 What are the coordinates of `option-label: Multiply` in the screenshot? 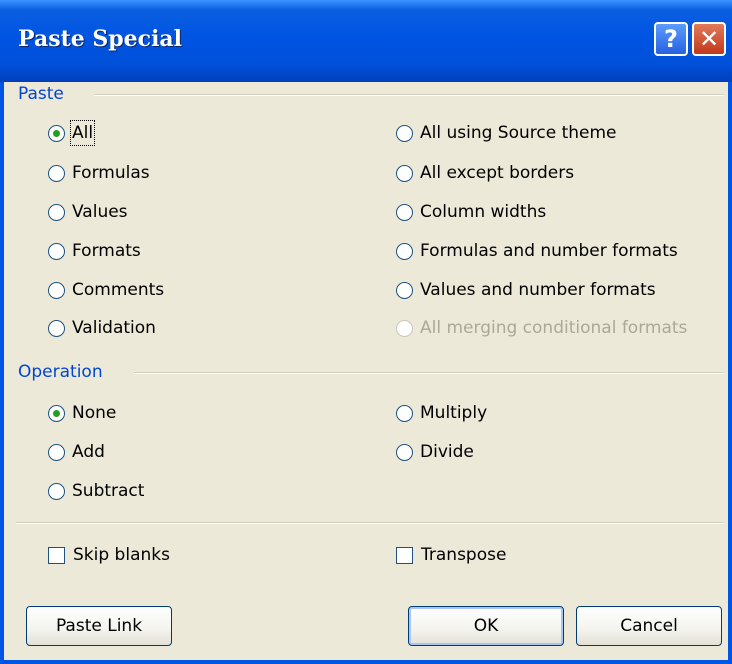 It's located at (454, 413).